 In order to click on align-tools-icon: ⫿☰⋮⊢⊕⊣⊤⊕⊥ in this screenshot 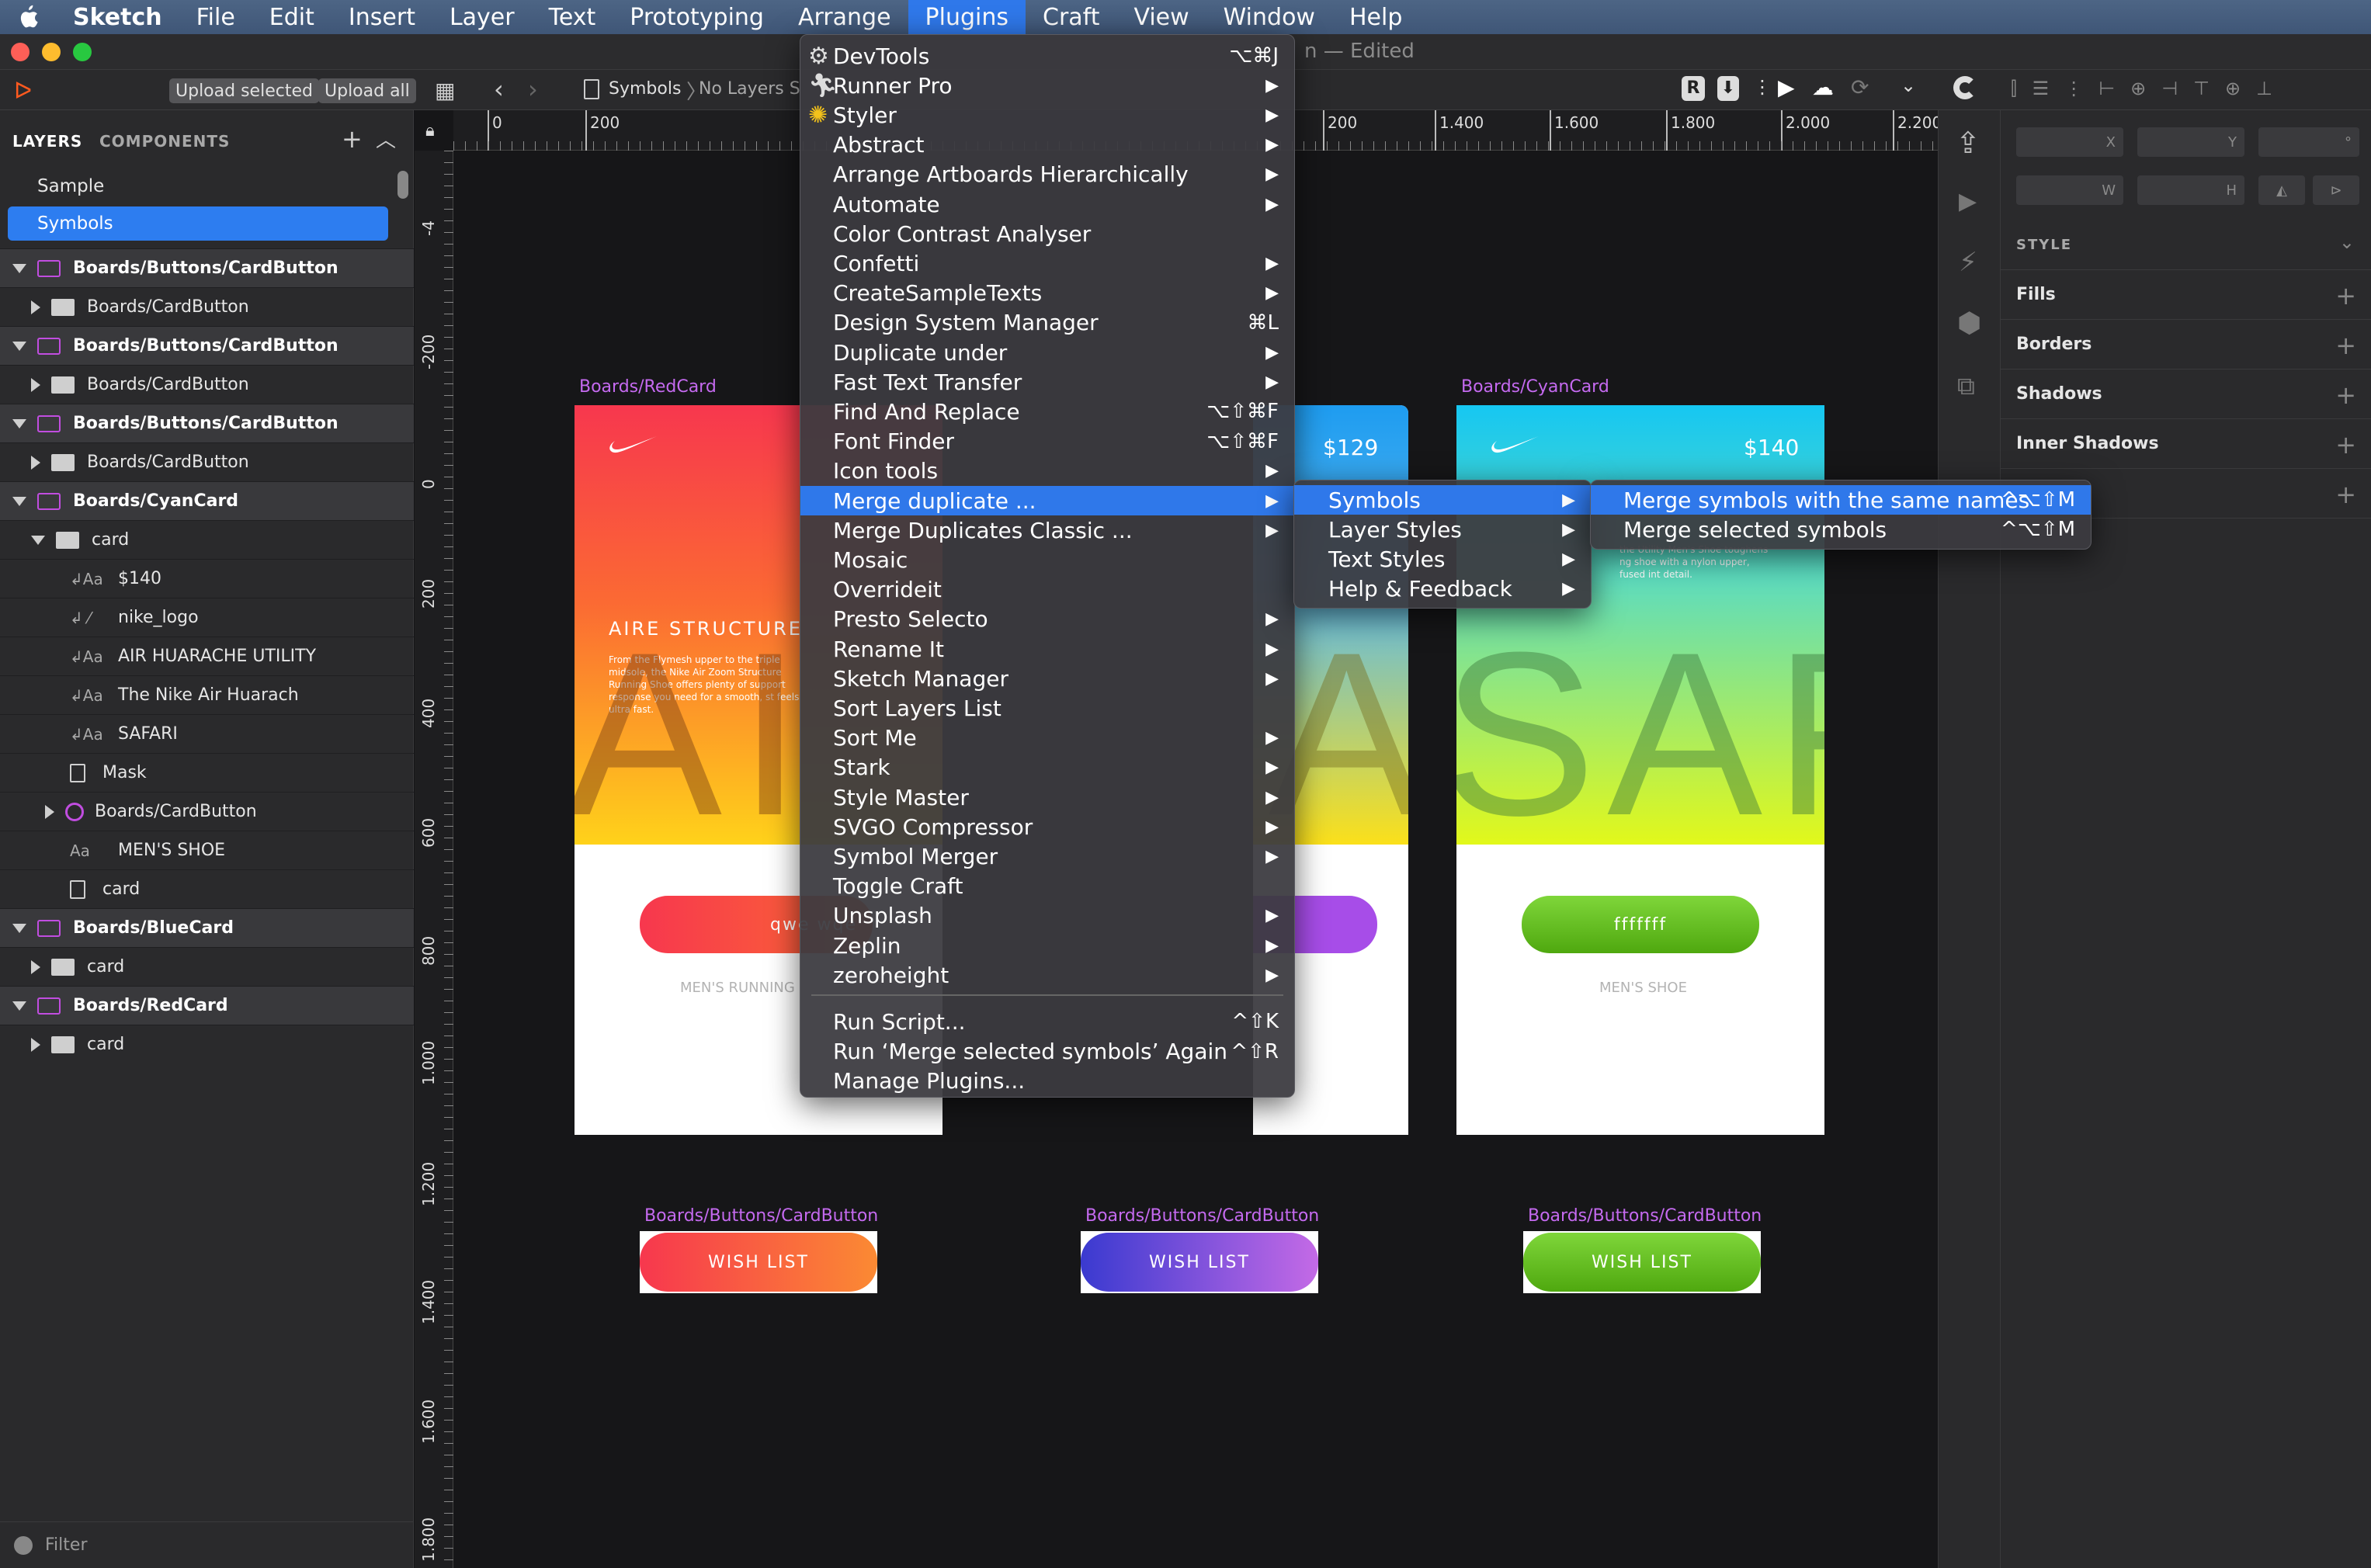, I will do `click(2149, 88)`.